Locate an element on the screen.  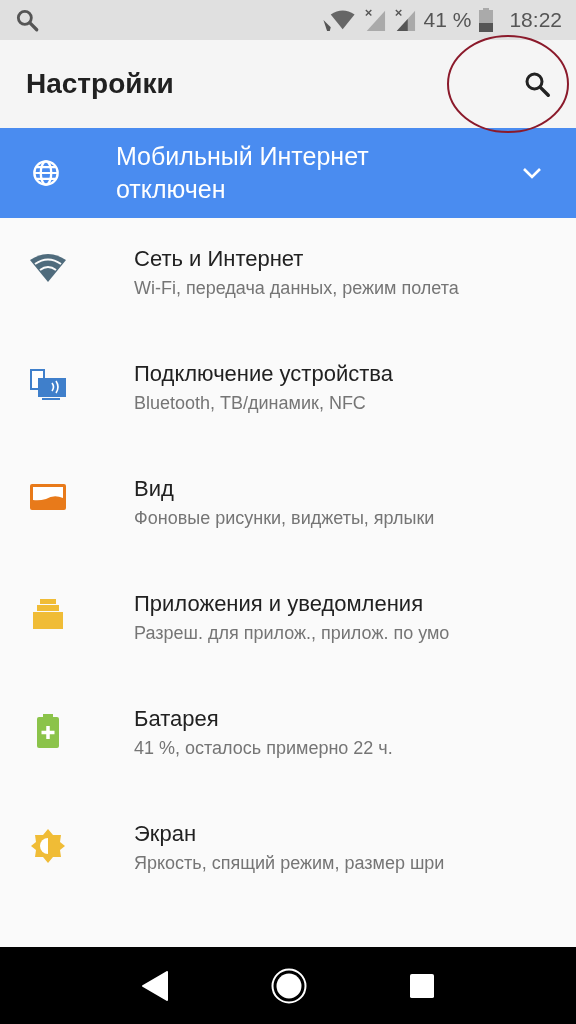
item-title: Вид is located at coordinates (154, 489).